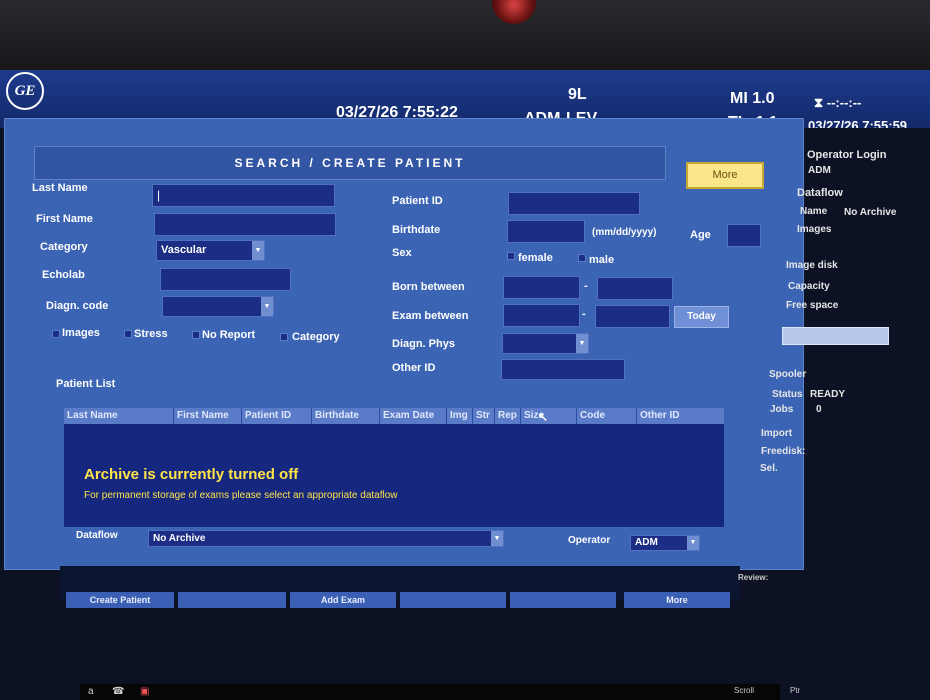 The width and height of the screenshot is (930, 700). Describe the element at coordinates (428, 287) in the screenshot. I see `born-between-label: Born between` at that location.